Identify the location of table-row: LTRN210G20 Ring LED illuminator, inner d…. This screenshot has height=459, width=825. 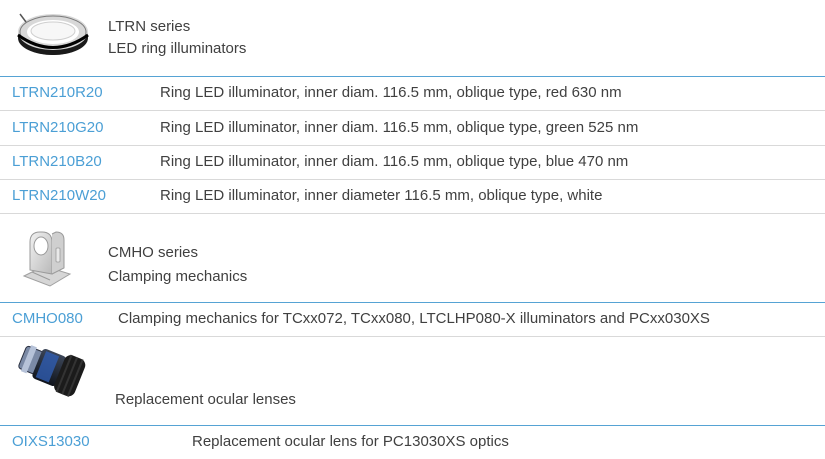
(412, 128).